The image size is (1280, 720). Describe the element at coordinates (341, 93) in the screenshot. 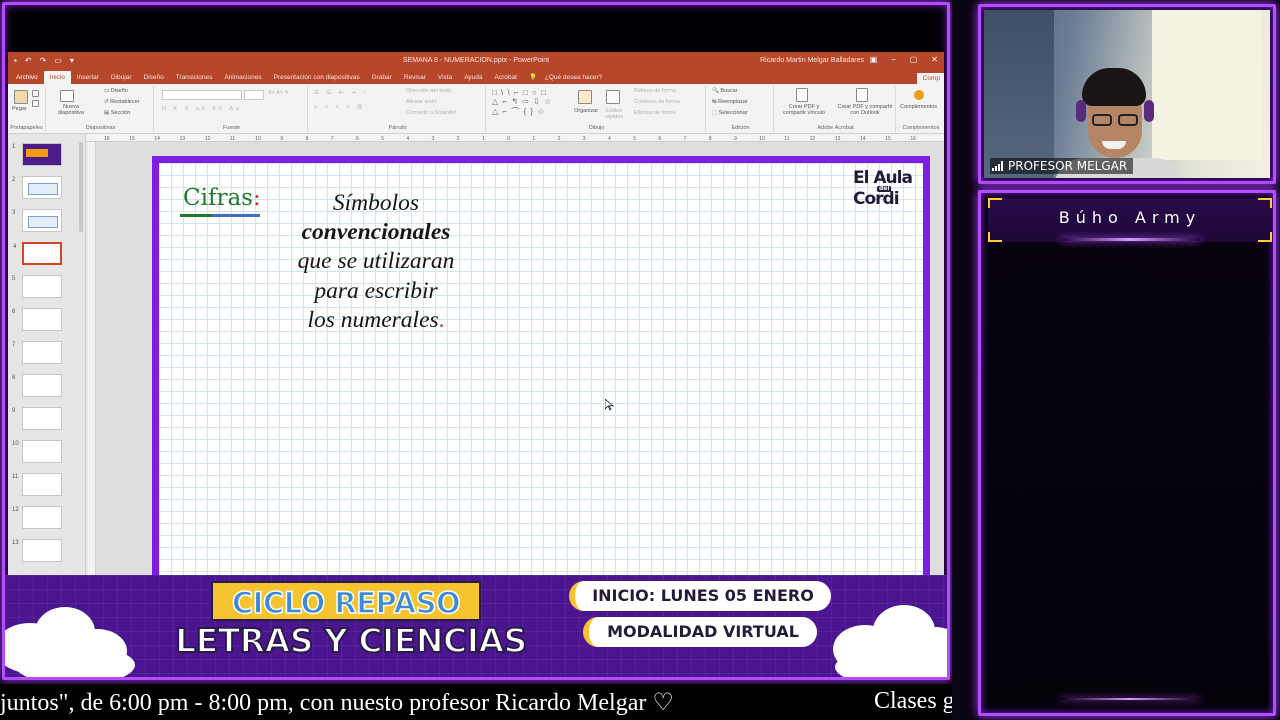

I see `list-icons: ☰ ☰ ⇤ ⇥ ↕` at that location.